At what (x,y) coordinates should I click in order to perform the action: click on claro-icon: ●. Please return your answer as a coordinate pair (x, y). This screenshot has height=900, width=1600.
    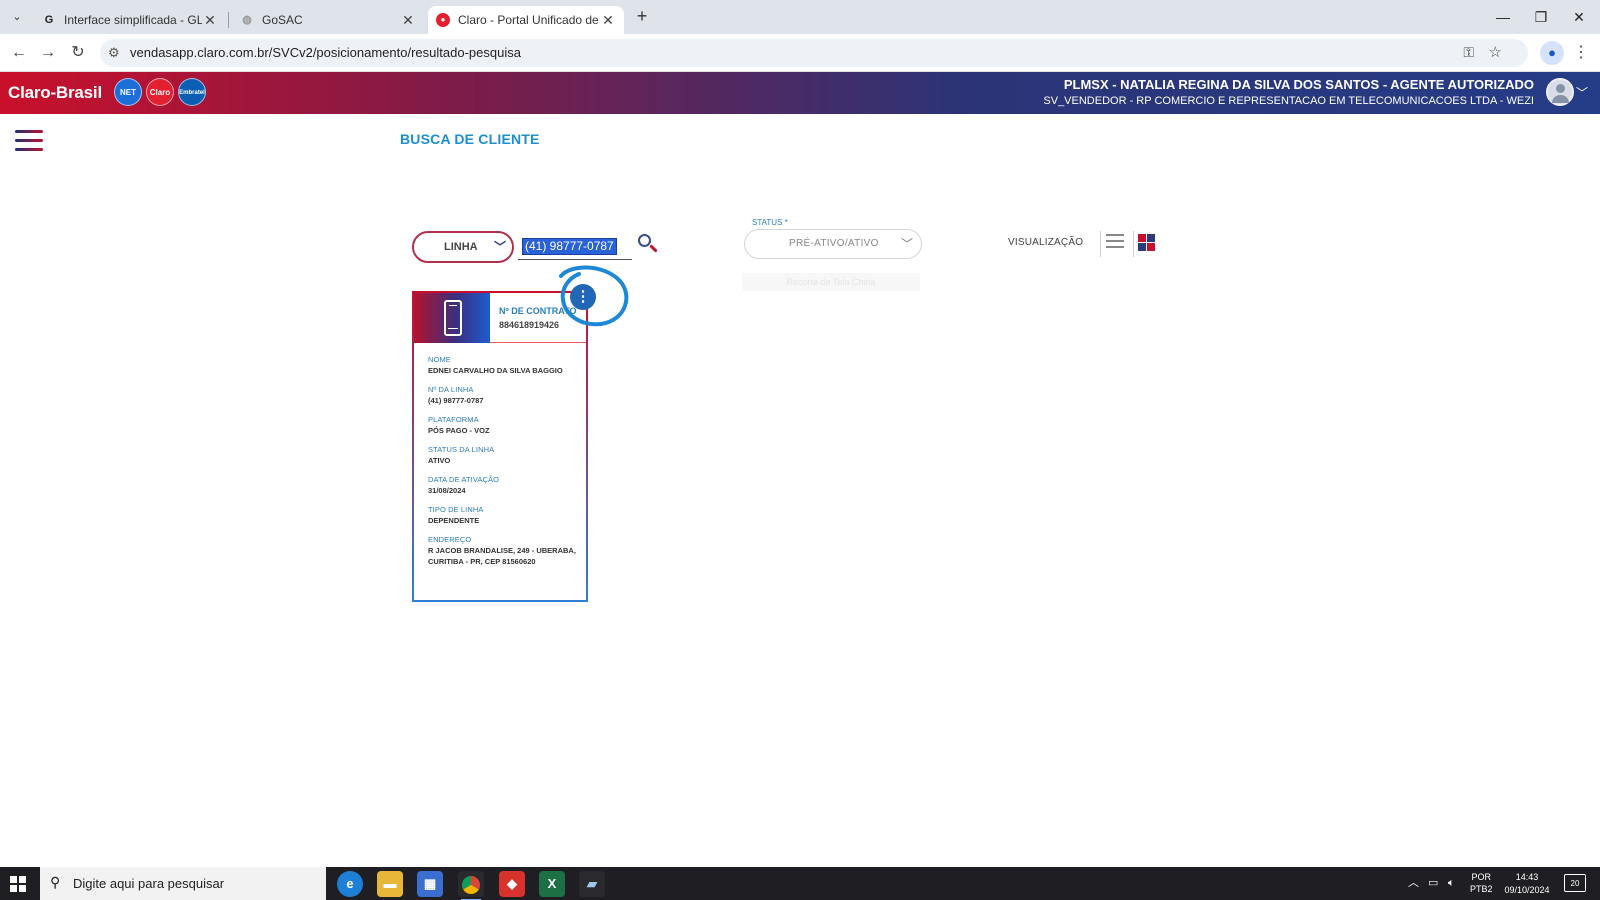
    Looking at the image, I should click on (443, 20).